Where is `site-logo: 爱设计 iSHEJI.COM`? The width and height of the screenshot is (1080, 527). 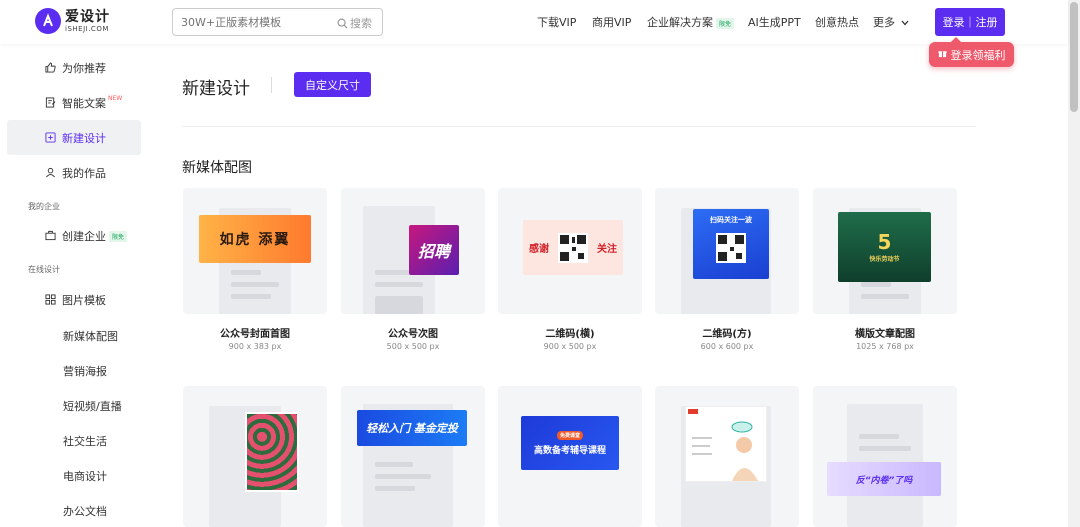
site-logo: 爱设计 iSHEJI.COM is located at coordinates (72, 21).